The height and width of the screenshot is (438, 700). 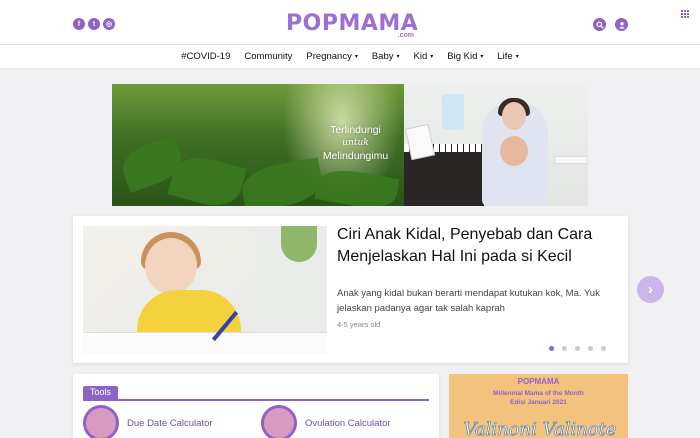 I want to click on site-header: f t ◎ POPMAMA .com, so click(x=350, y=22).